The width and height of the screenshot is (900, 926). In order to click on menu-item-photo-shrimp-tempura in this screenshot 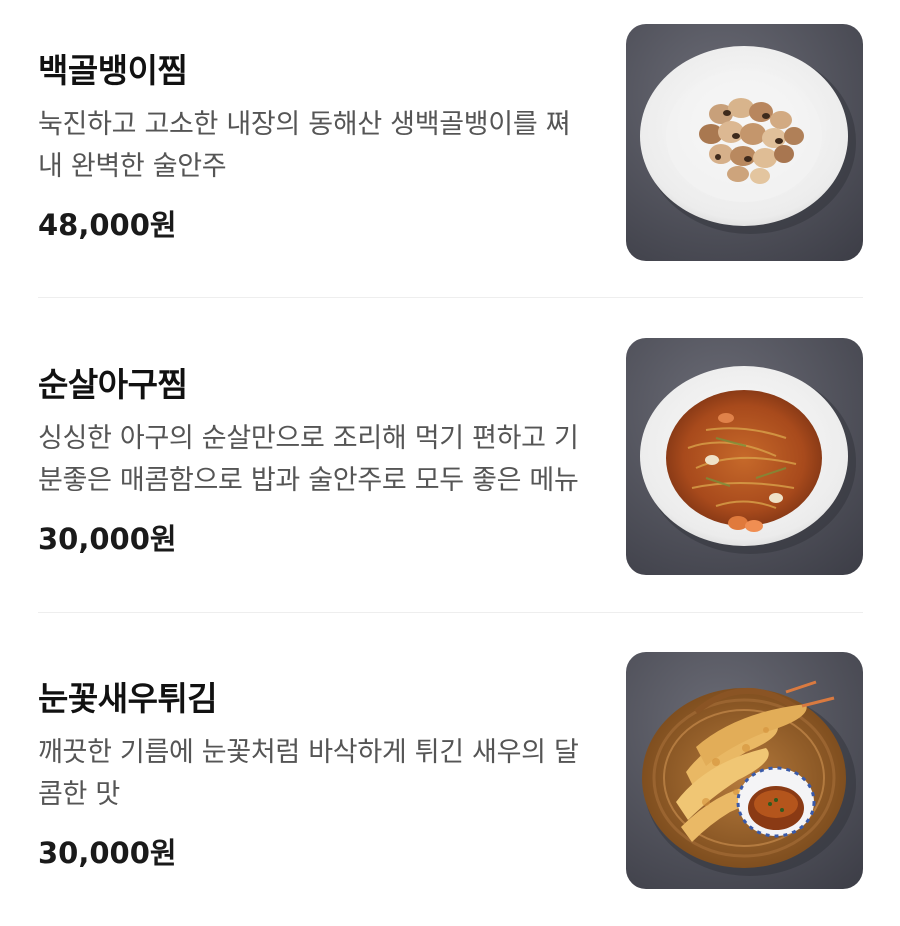, I will do `click(744, 770)`.